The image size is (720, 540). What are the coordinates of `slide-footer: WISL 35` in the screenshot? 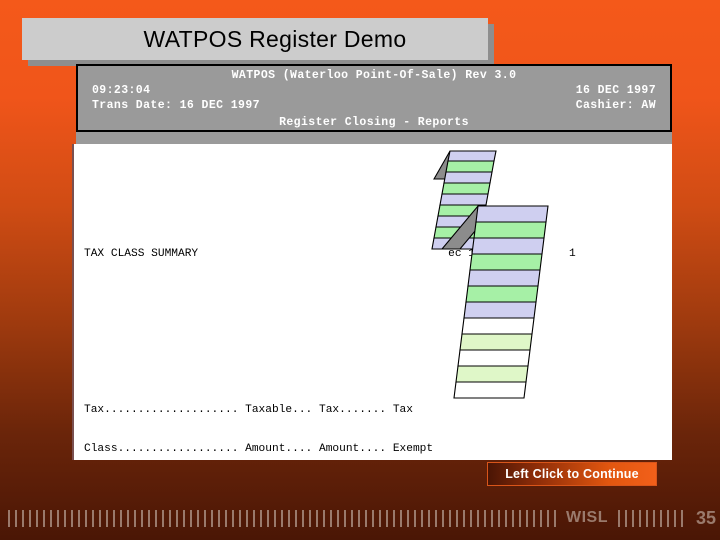 It's located at (360, 518).